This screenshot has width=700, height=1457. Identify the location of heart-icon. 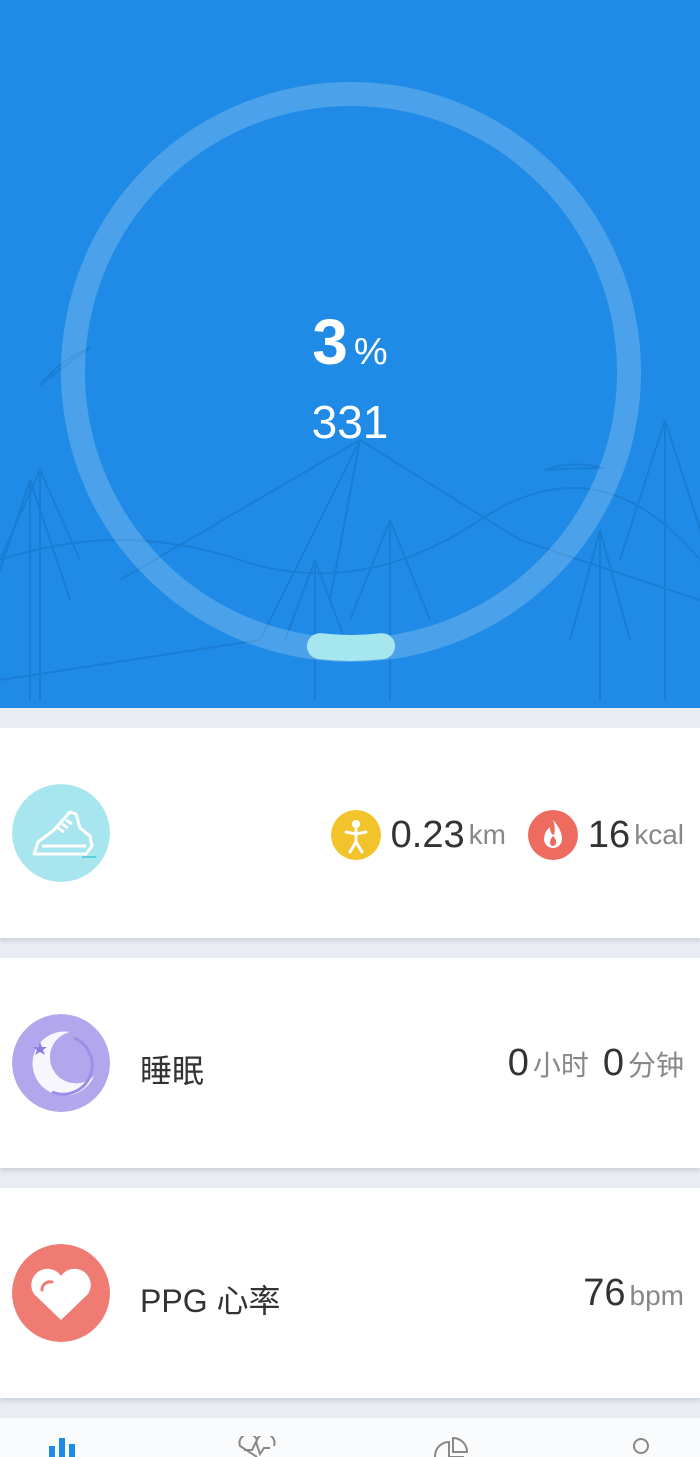
(61, 1293).